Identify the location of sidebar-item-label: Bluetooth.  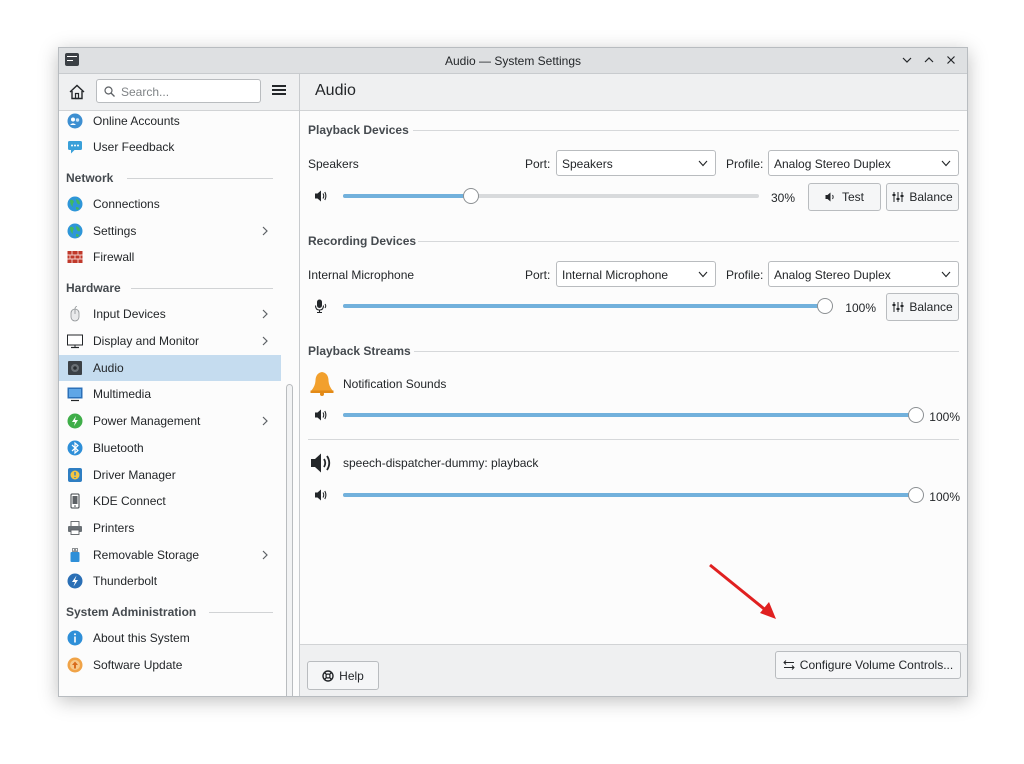
(118, 448).